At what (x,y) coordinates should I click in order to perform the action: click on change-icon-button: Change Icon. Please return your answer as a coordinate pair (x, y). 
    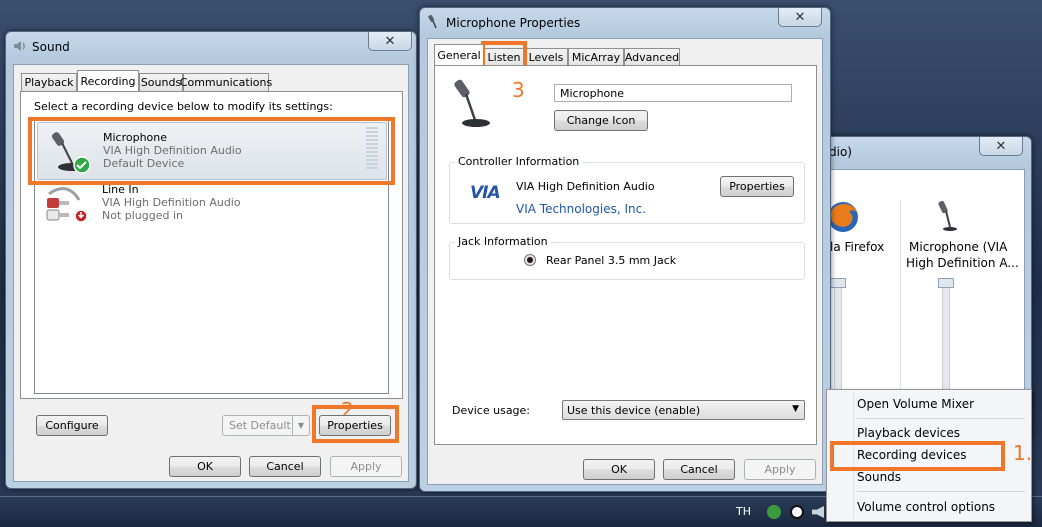
    Looking at the image, I should click on (601, 120).